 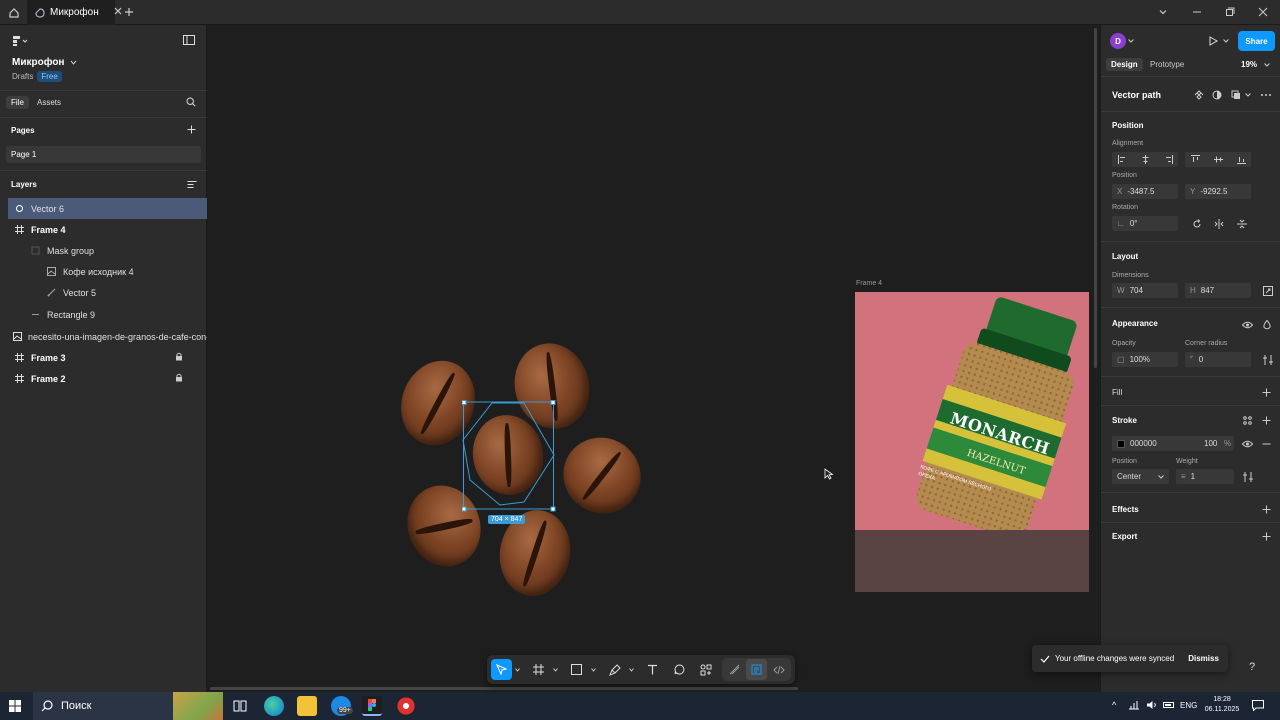 I want to click on figma-app-icon, so click(x=372, y=706).